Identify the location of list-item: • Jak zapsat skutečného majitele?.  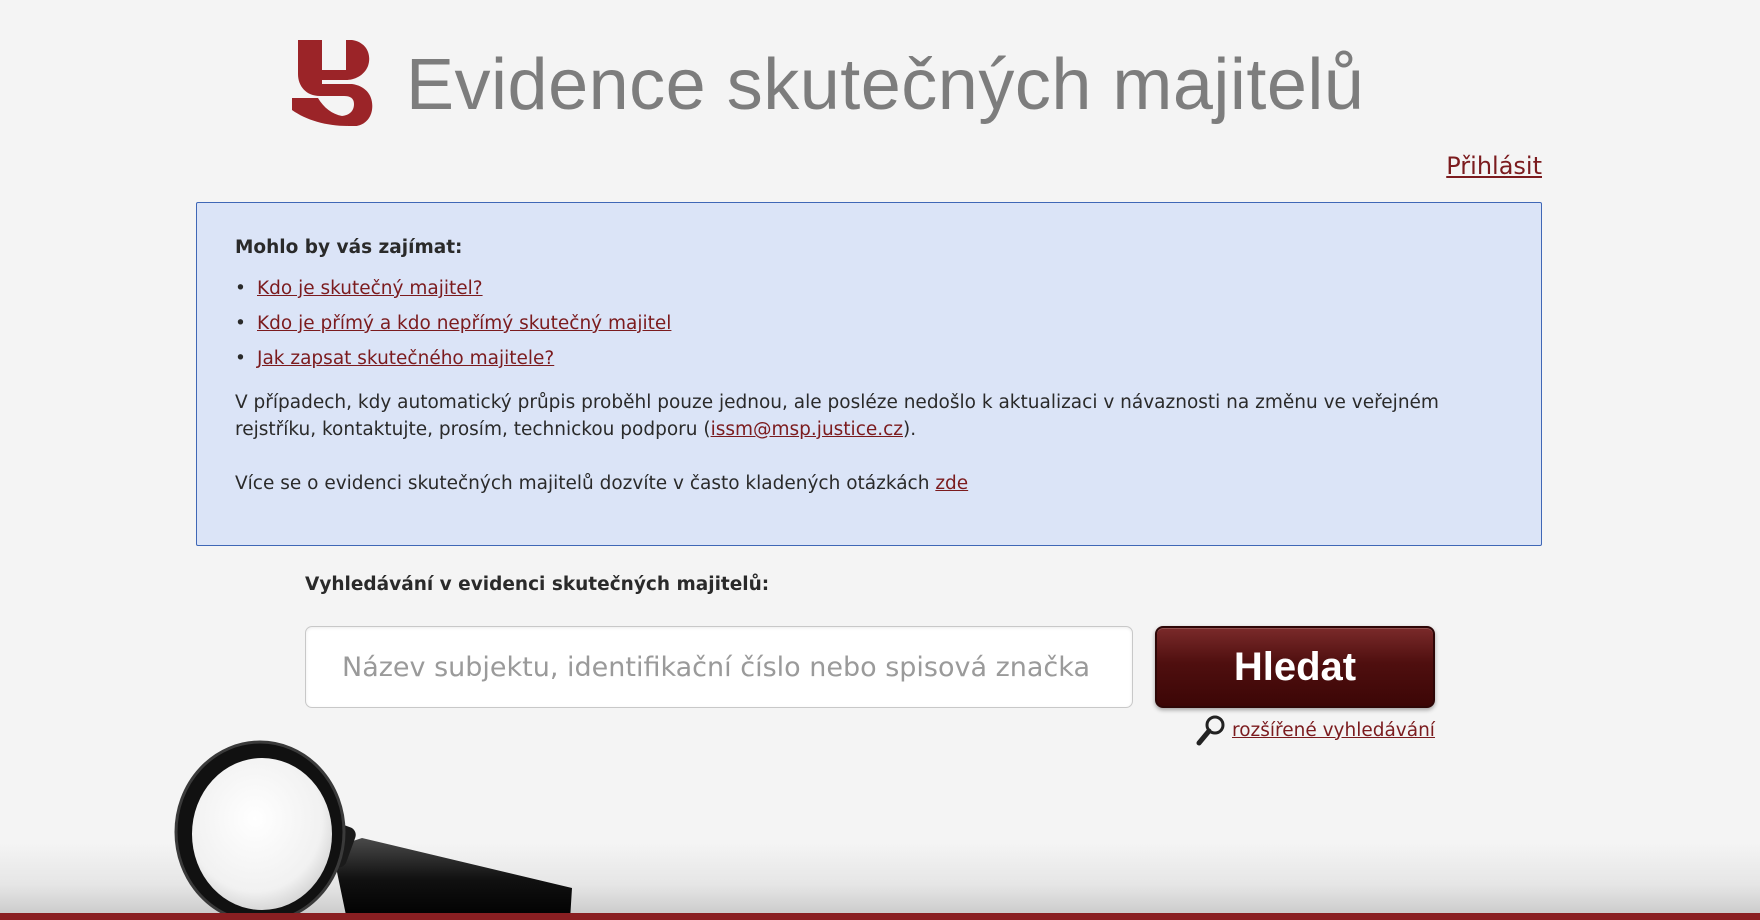
(869, 358).